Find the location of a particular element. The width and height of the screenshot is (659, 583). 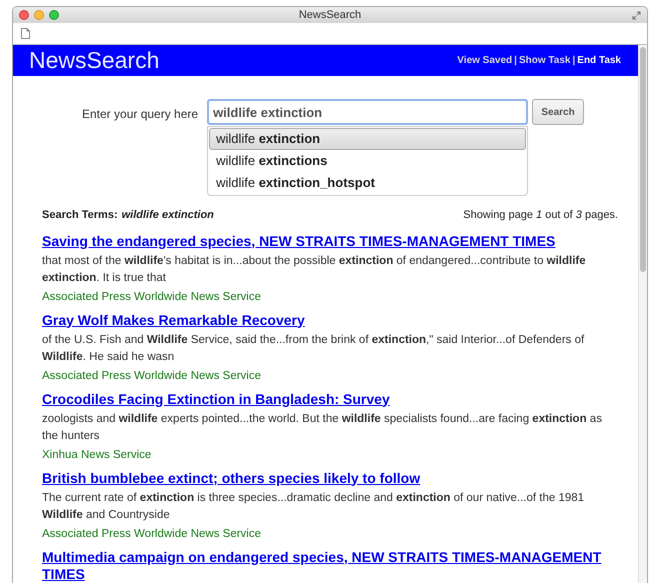

nav-link: End Task is located at coordinates (599, 60).